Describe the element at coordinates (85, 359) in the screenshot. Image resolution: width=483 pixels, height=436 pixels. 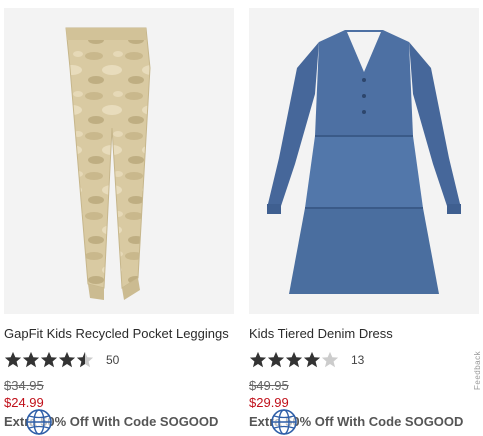
I see `star-half-icon` at that location.